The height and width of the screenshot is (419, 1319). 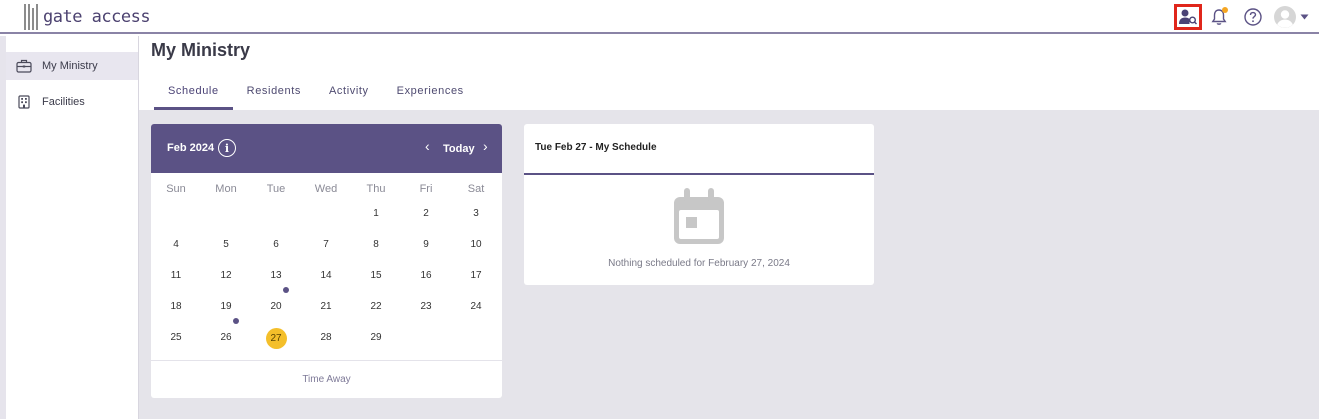 I want to click on calendar-day-number: 29, so click(x=376, y=337).